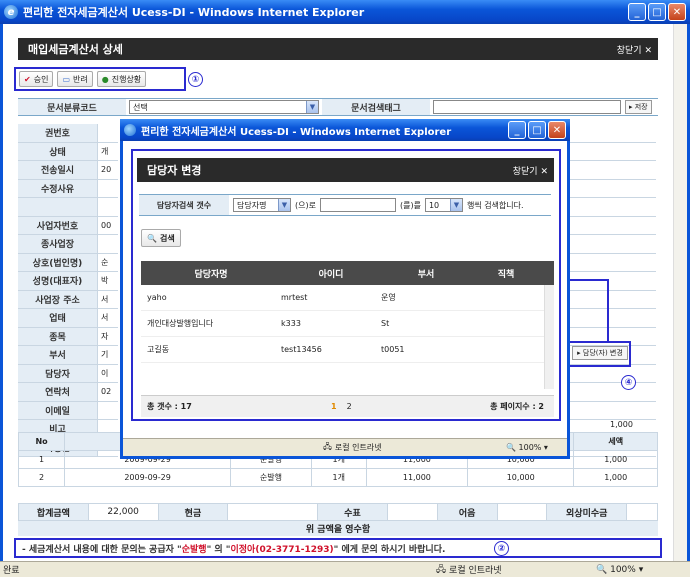 The image size is (690, 577). I want to click on return-button: ▭ 반려, so click(75, 79).